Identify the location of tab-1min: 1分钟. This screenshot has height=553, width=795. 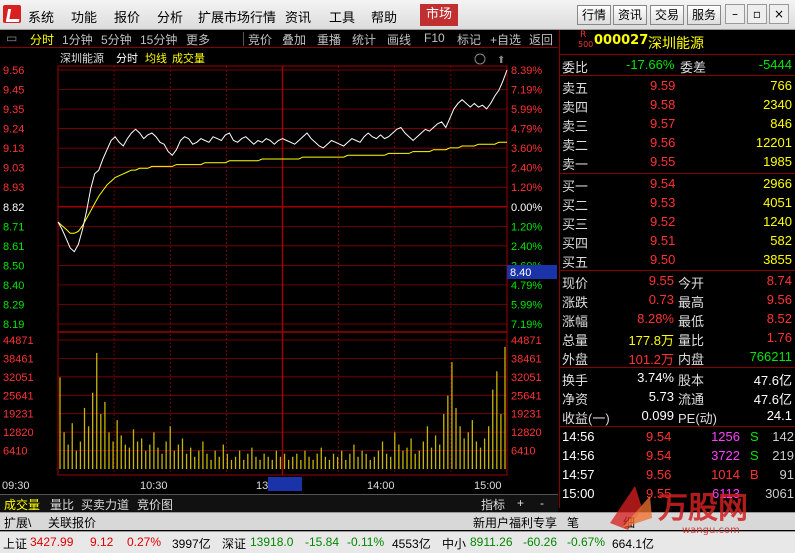
(77, 39).